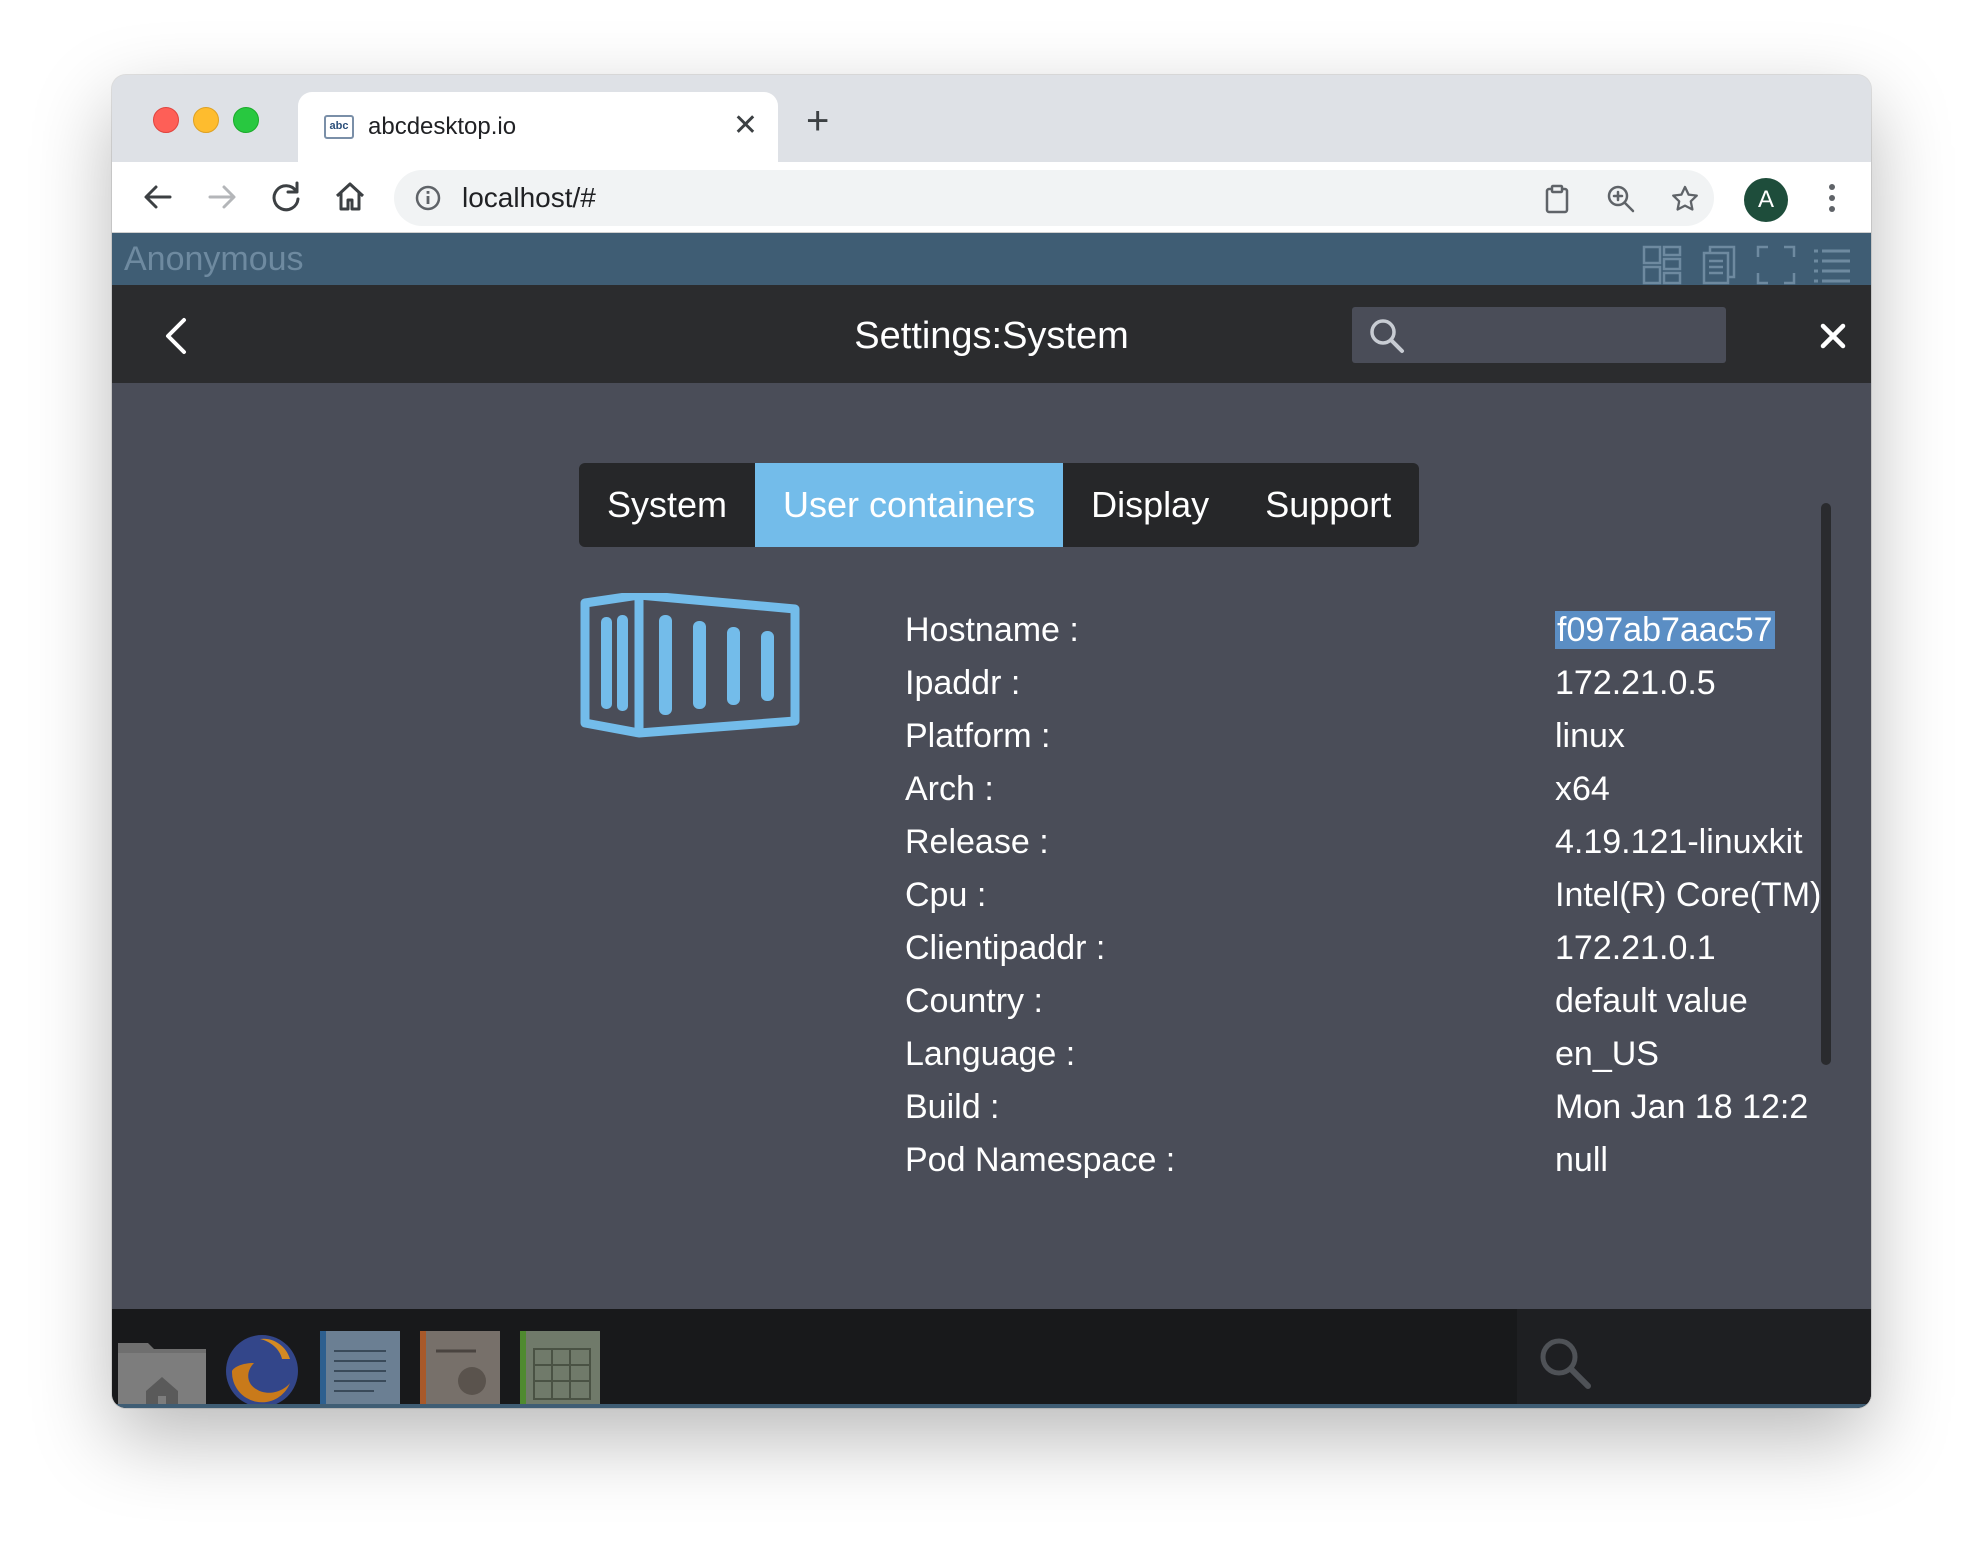 This screenshot has height=1556, width=1980. I want to click on back-arrow-icon, so click(158, 197).